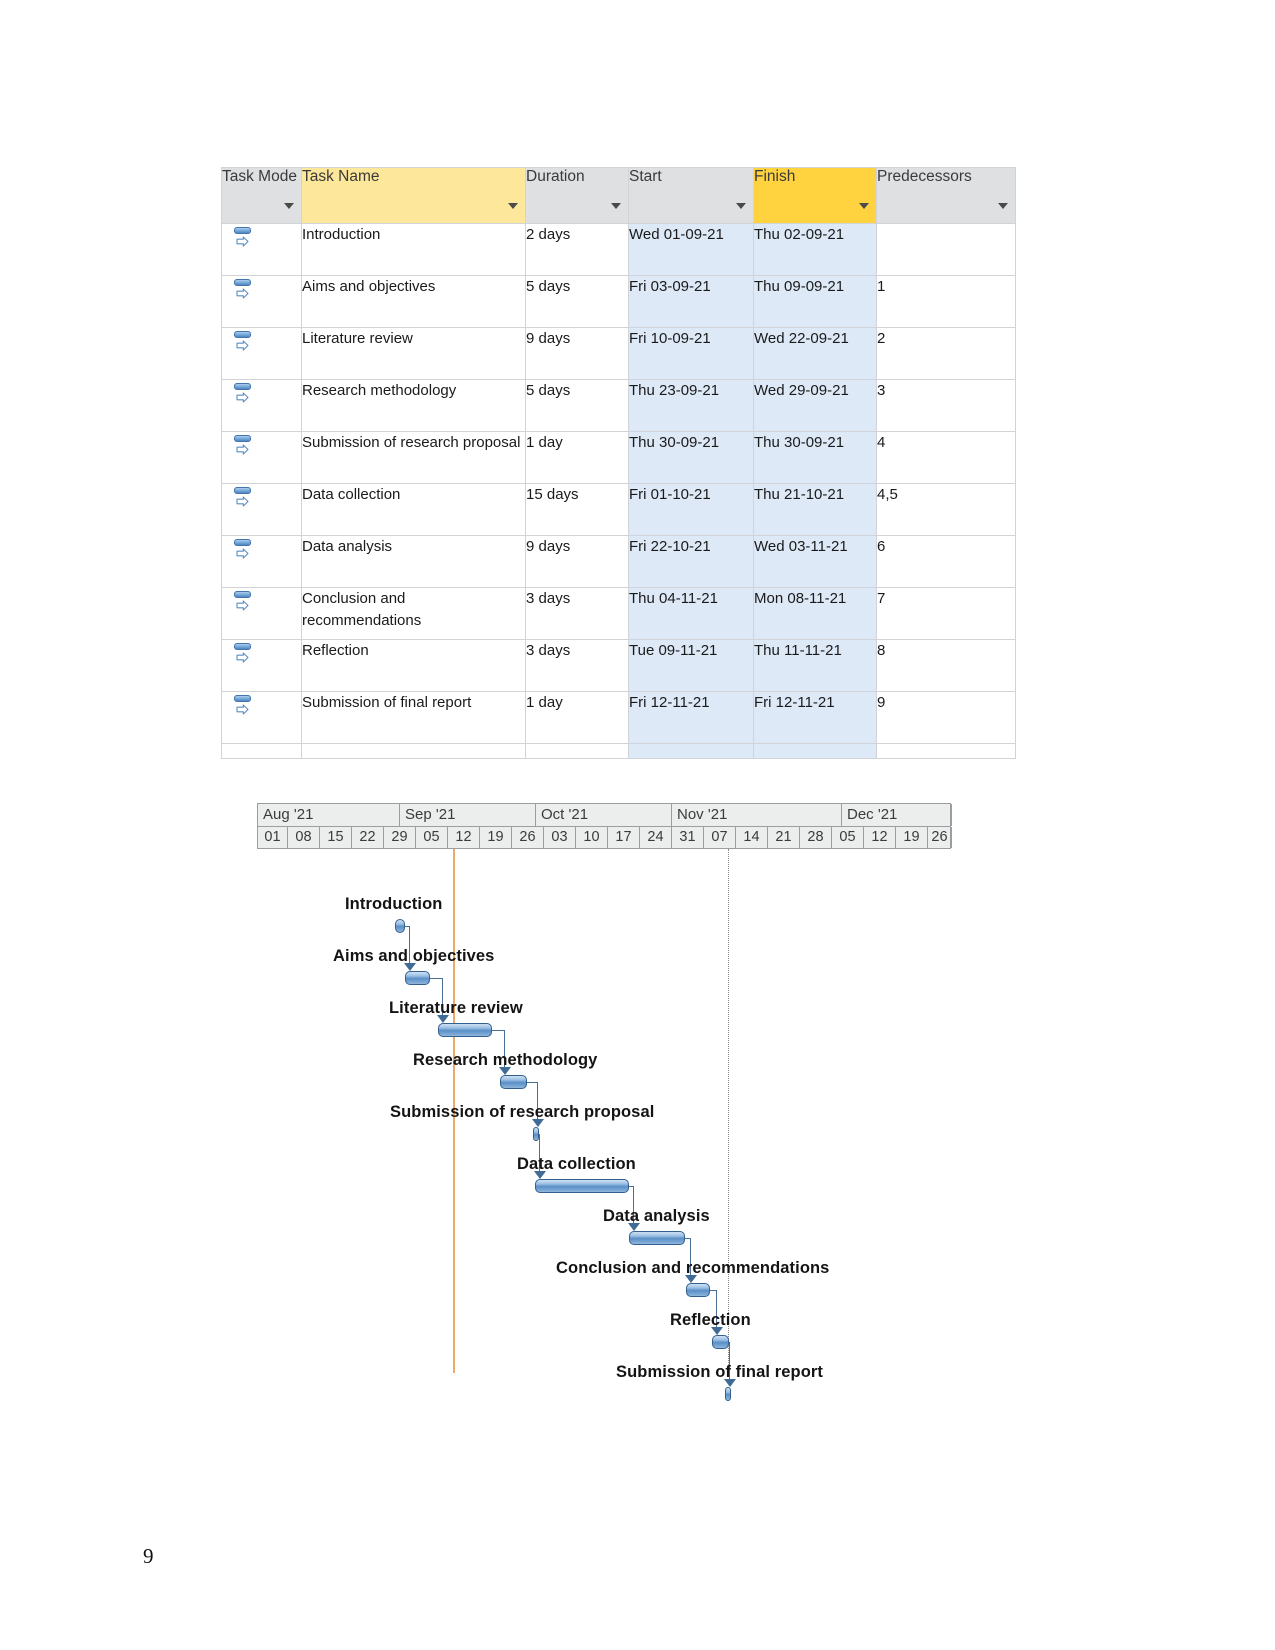 The width and height of the screenshot is (1275, 1650). What do you see at coordinates (815, 613) in the screenshot?
I see `cell-finish: Mon 08-11-21` at bounding box center [815, 613].